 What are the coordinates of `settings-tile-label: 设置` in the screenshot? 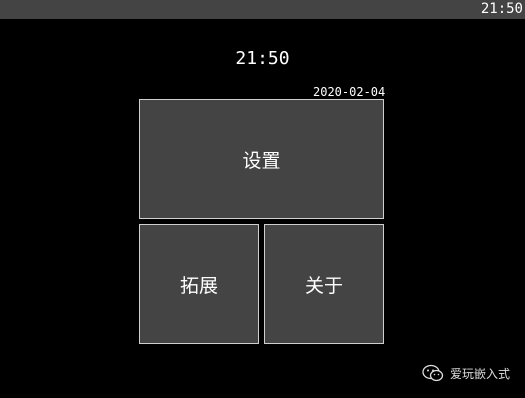 It's located at (261, 160).